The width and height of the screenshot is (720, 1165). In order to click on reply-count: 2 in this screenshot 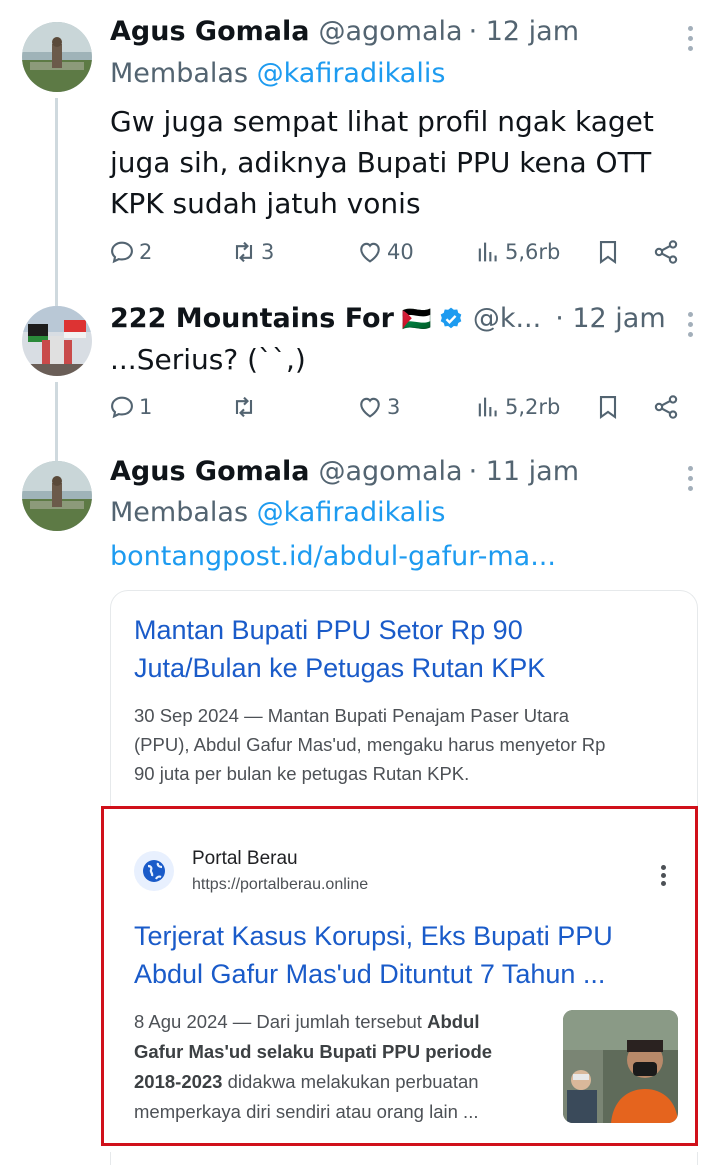, I will do `click(146, 252)`.